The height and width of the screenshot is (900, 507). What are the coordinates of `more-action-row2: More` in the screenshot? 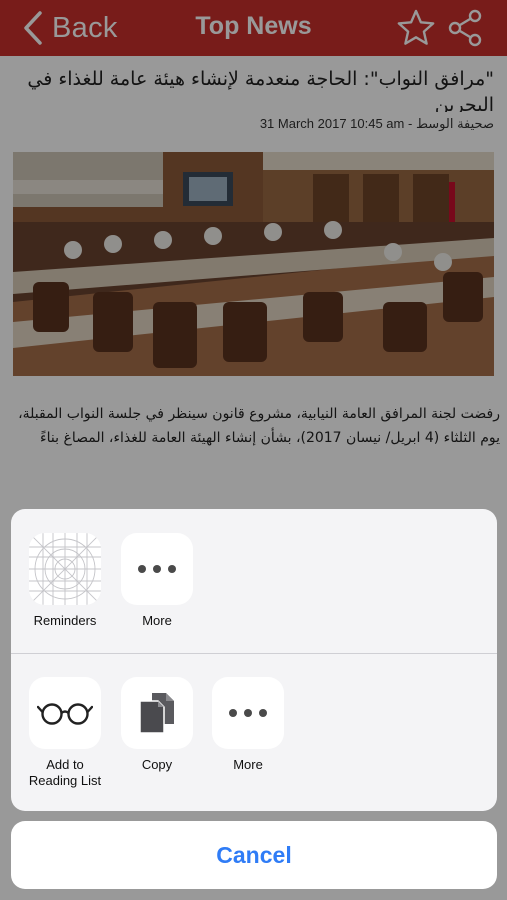 It's located at (248, 725).